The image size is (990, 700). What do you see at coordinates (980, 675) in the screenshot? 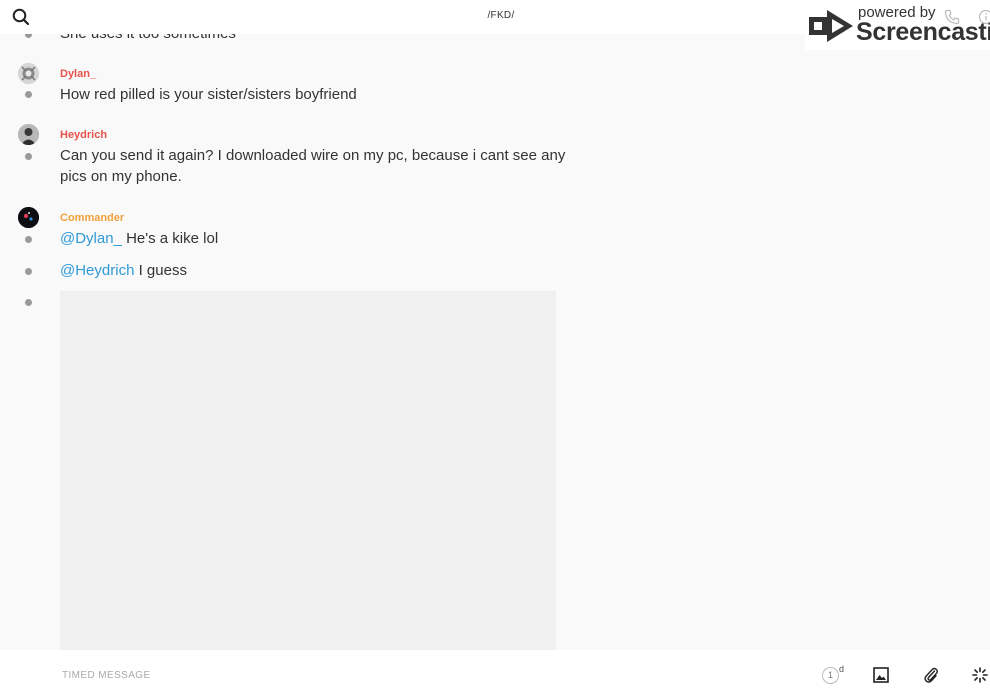
I see `ping-icon` at bounding box center [980, 675].